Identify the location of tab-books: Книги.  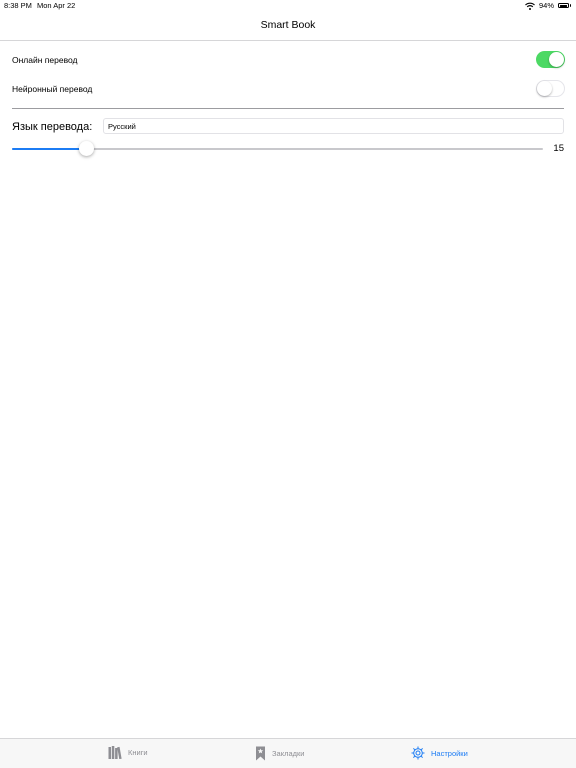
(128, 752).